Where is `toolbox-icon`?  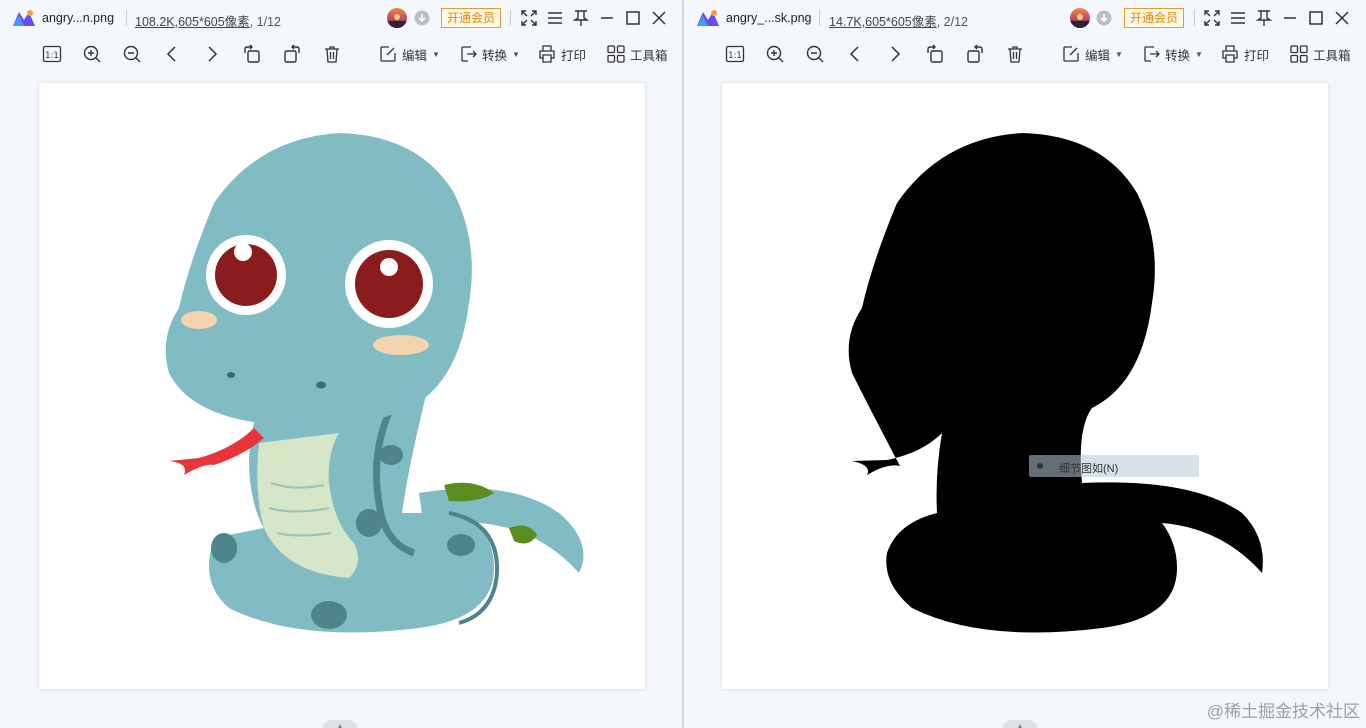 toolbox-icon is located at coordinates (1299, 54).